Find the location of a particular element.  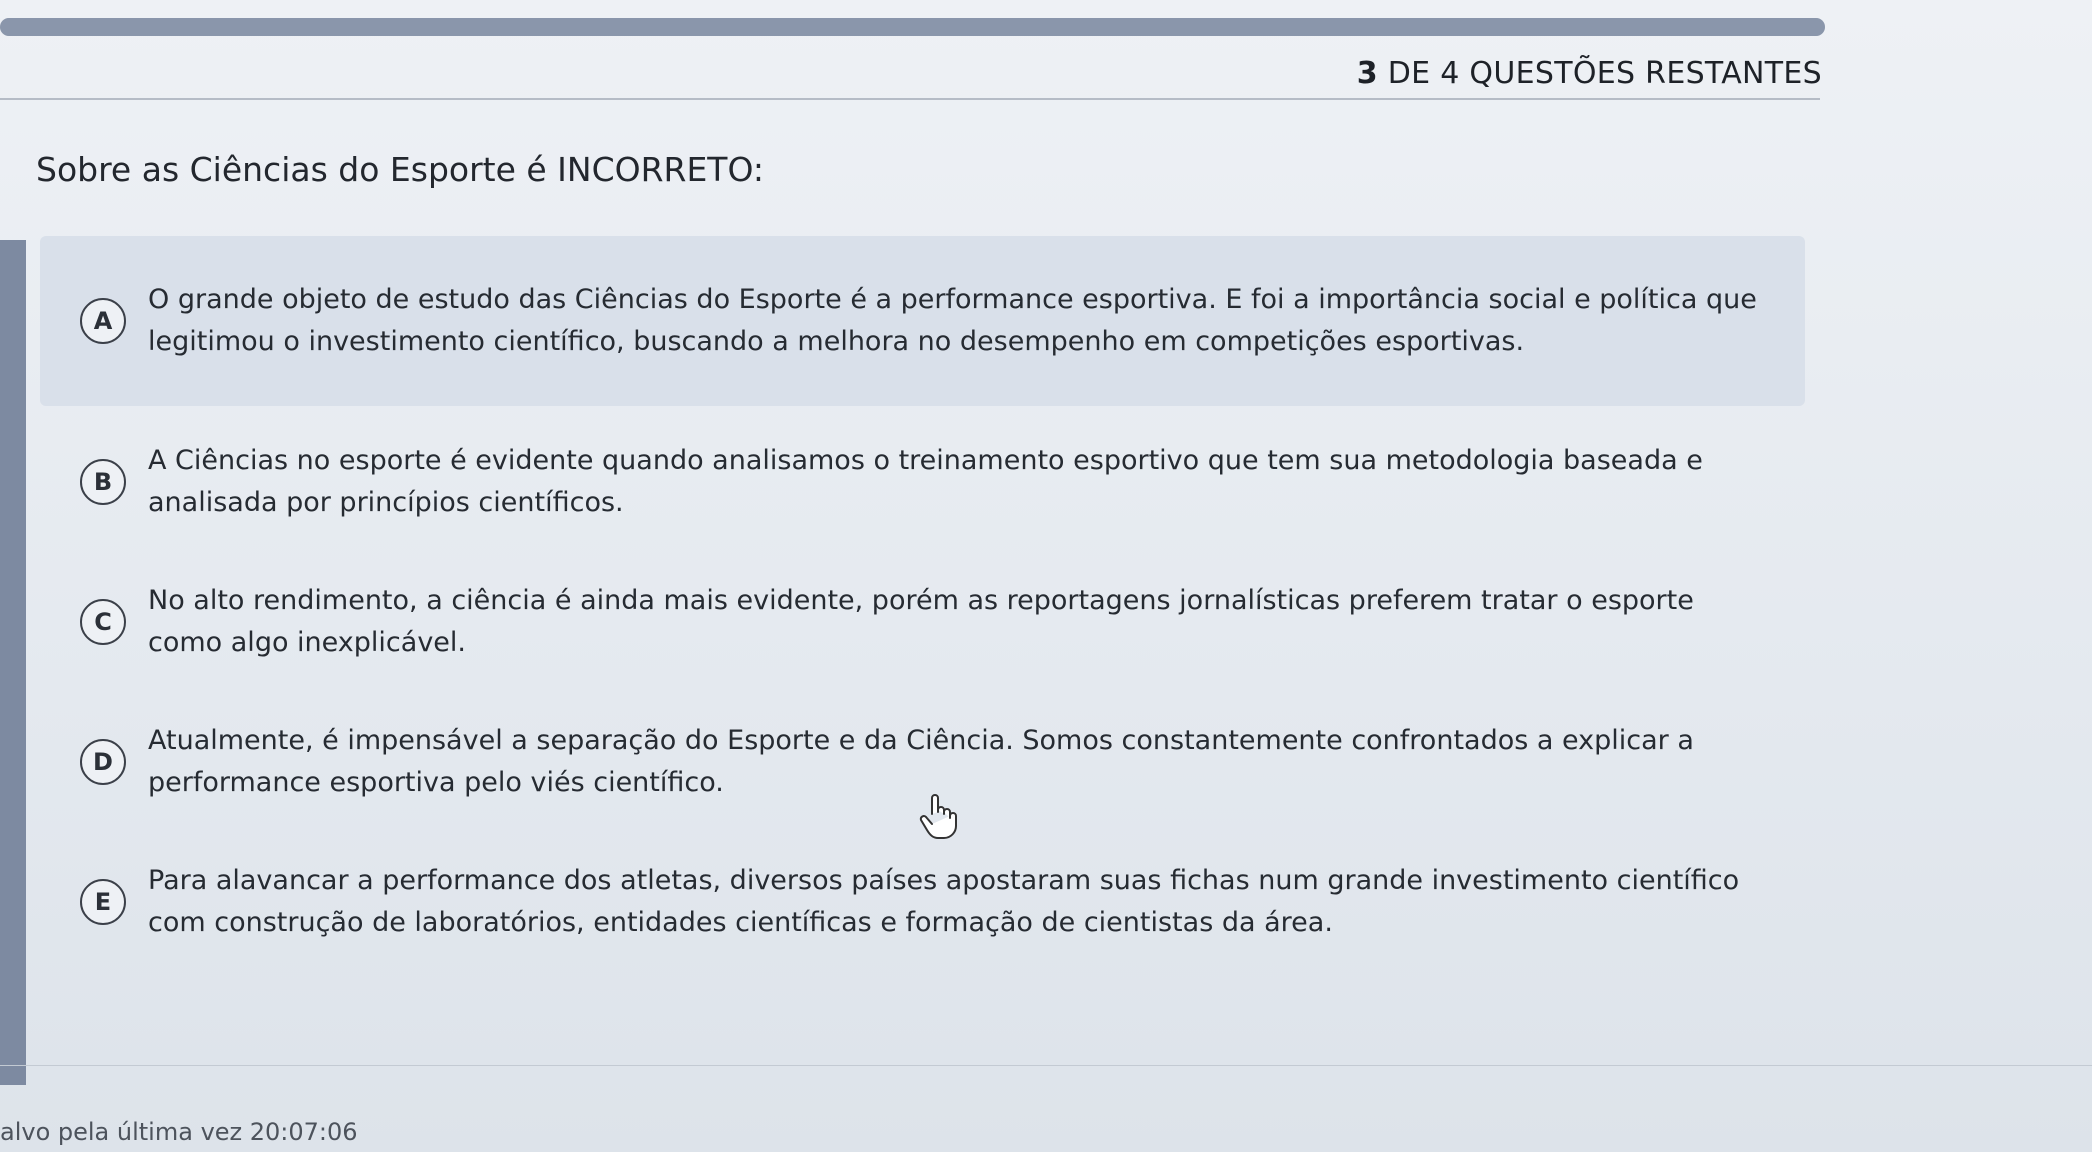

last-saved-text: alvo pela última vez 20:07:06 is located at coordinates (179, 1132).